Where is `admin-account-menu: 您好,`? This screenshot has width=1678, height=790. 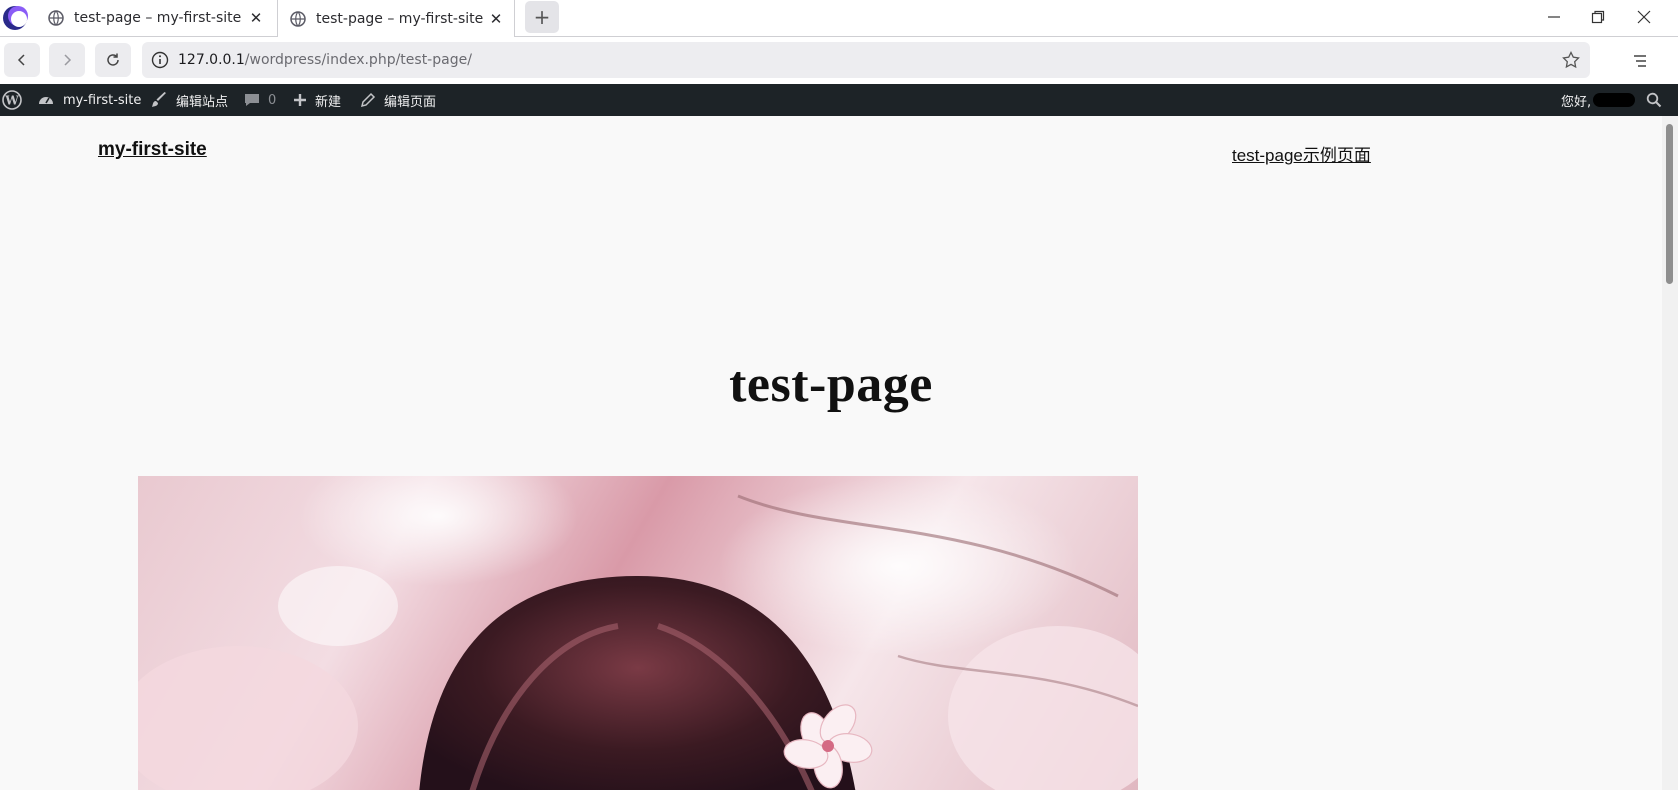
admin-account-menu: 您好, is located at coordinates (1598, 100).